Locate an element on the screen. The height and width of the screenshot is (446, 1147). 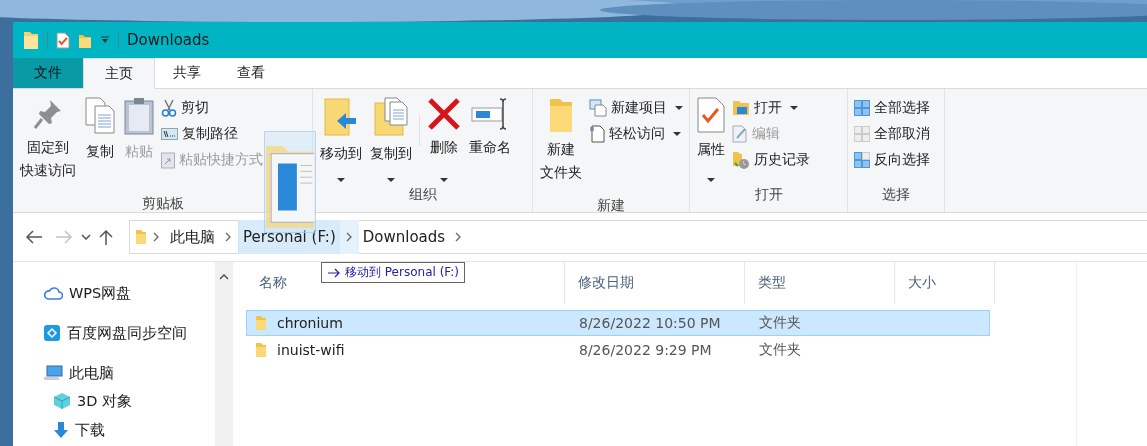
cloud-icon is located at coordinates (53, 293).